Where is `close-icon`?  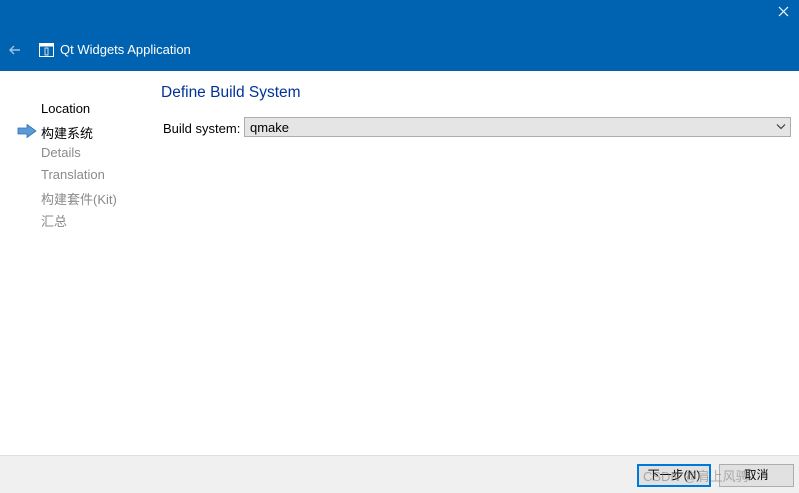 close-icon is located at coordinates (783, 11).